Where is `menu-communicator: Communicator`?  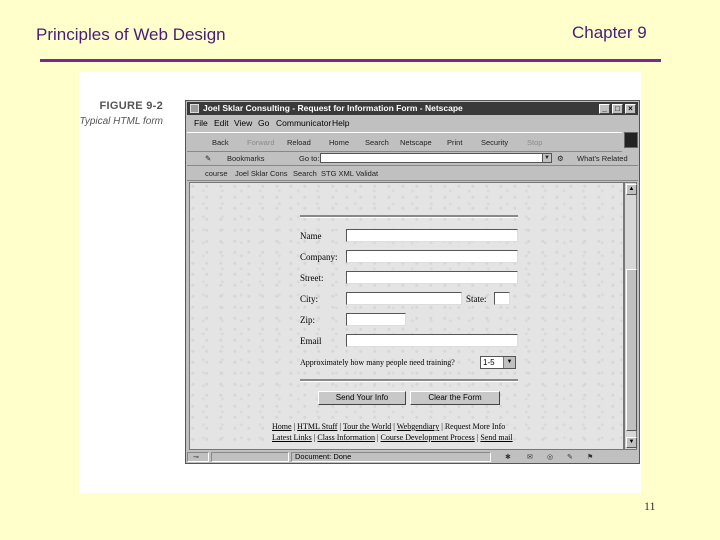 menu-communicator: Communicator is located at coordinates (303, 123).